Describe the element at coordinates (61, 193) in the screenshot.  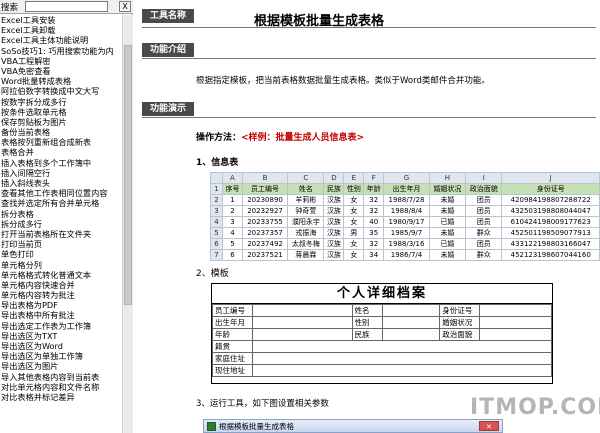
I see `sidebar-item: 查看其他工作表相同位置内容` at that location.